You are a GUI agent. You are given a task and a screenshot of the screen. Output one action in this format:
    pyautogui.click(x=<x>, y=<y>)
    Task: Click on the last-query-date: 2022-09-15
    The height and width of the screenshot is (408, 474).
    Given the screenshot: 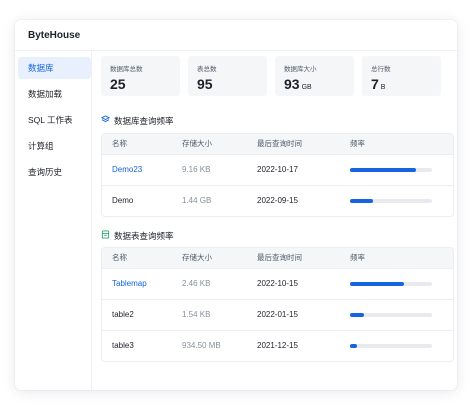 What is the action you would take?
    pyautogui.click(x=277, y=200)
    